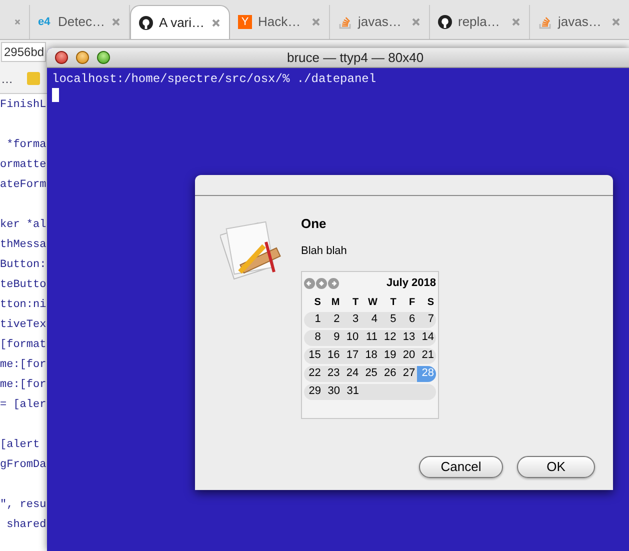 Image resolution: width=629 pixels, height=551 pixels. I want to click on code-line: *forma, so click(26, 145).